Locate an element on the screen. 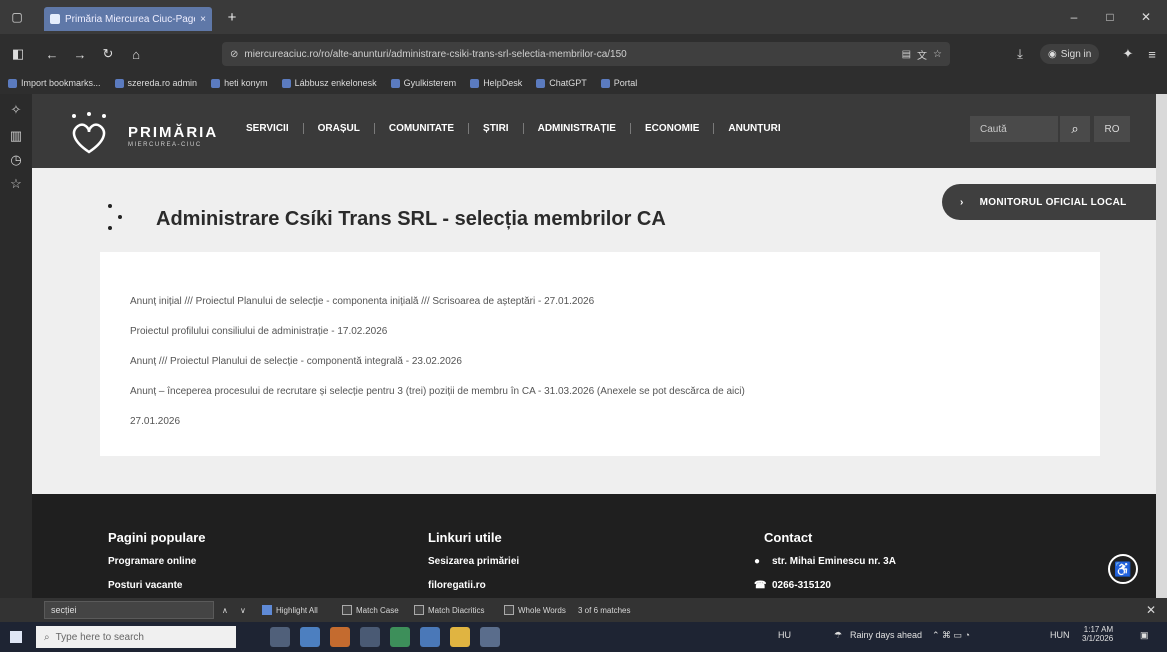 The image size is (1167, 652). menu-item-anunturi: ANUNȚURI is located at coordinates (754, 128).